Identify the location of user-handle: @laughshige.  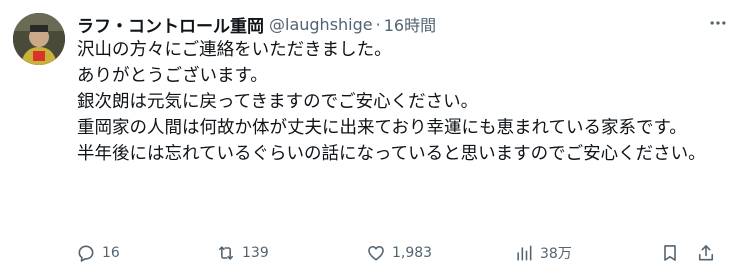
(321, 24).